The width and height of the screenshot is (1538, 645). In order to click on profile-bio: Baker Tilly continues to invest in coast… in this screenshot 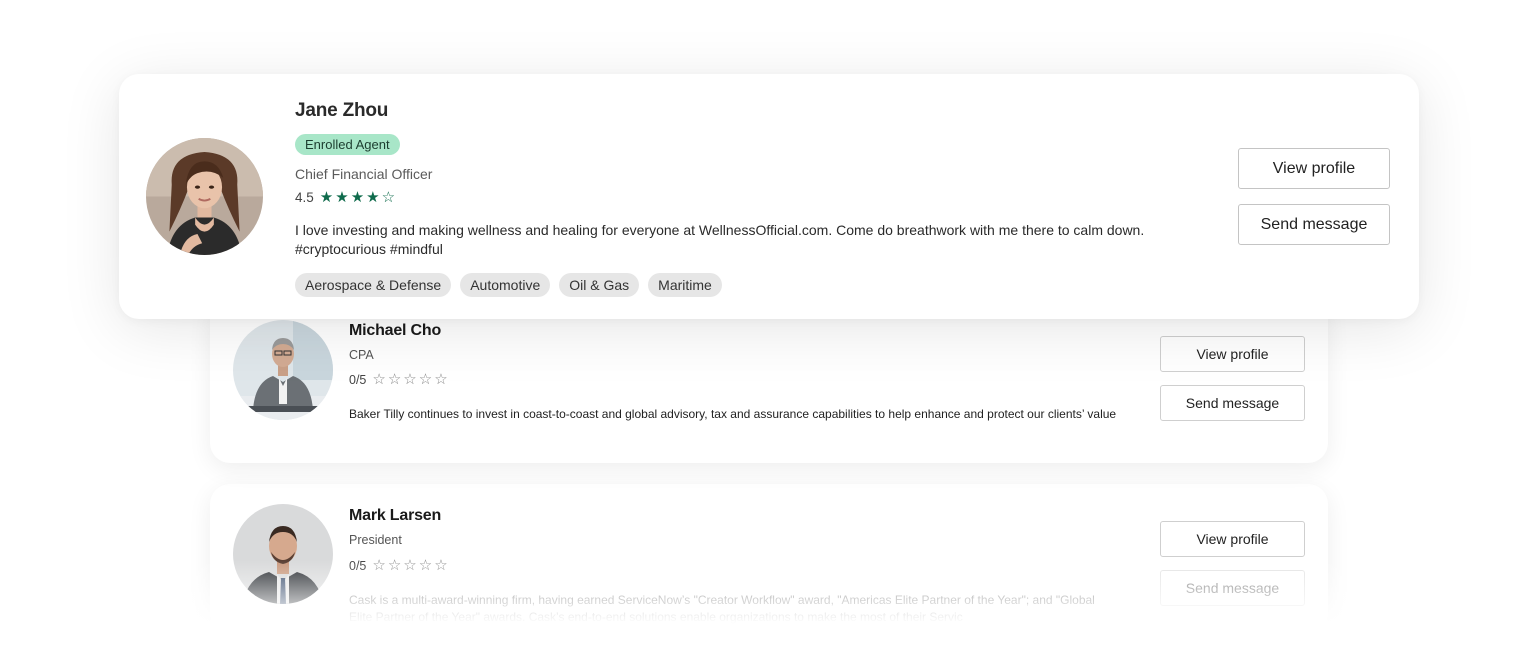, I will do `click(733, 414)`.